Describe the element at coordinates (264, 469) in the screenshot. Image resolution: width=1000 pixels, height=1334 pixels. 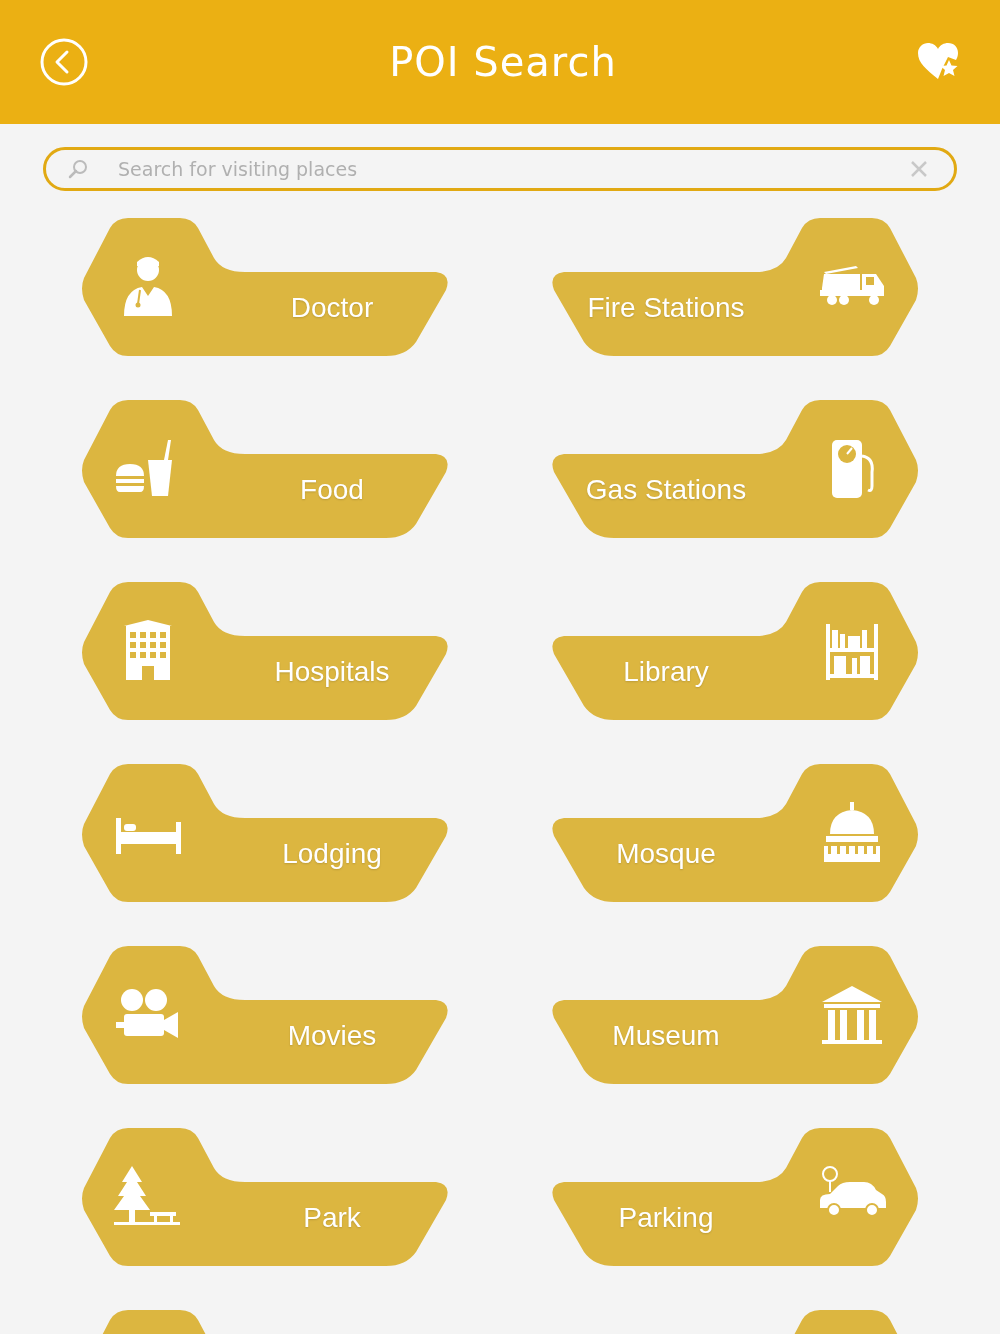
I see `category-button: Food` at that location.